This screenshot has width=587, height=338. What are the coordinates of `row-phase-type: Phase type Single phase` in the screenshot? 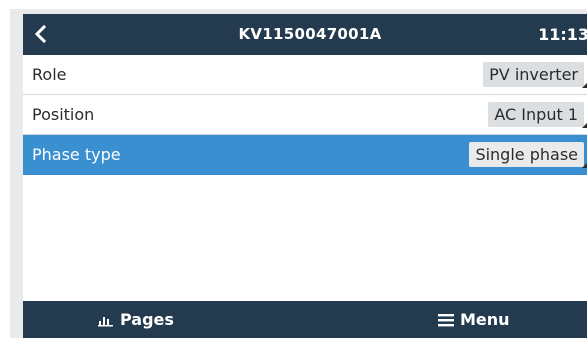 It's located at (305, 155).